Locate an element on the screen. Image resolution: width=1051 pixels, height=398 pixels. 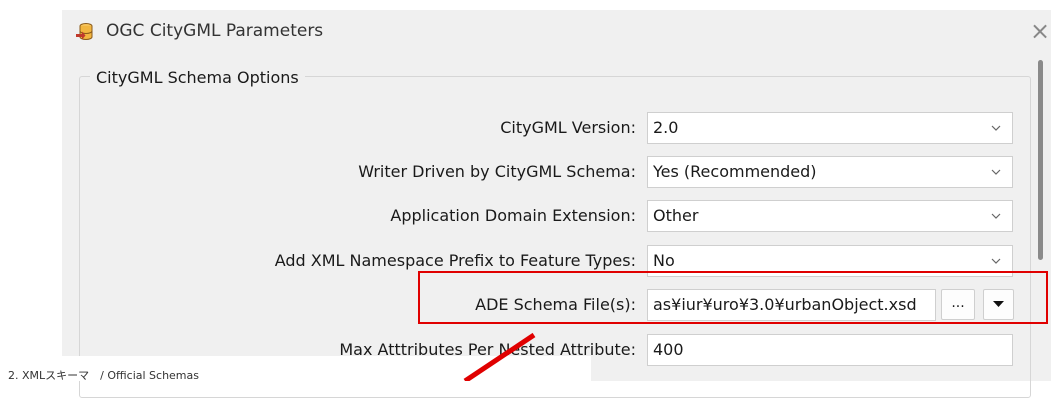
annotation-arrow is located at coordinates (499, 356).